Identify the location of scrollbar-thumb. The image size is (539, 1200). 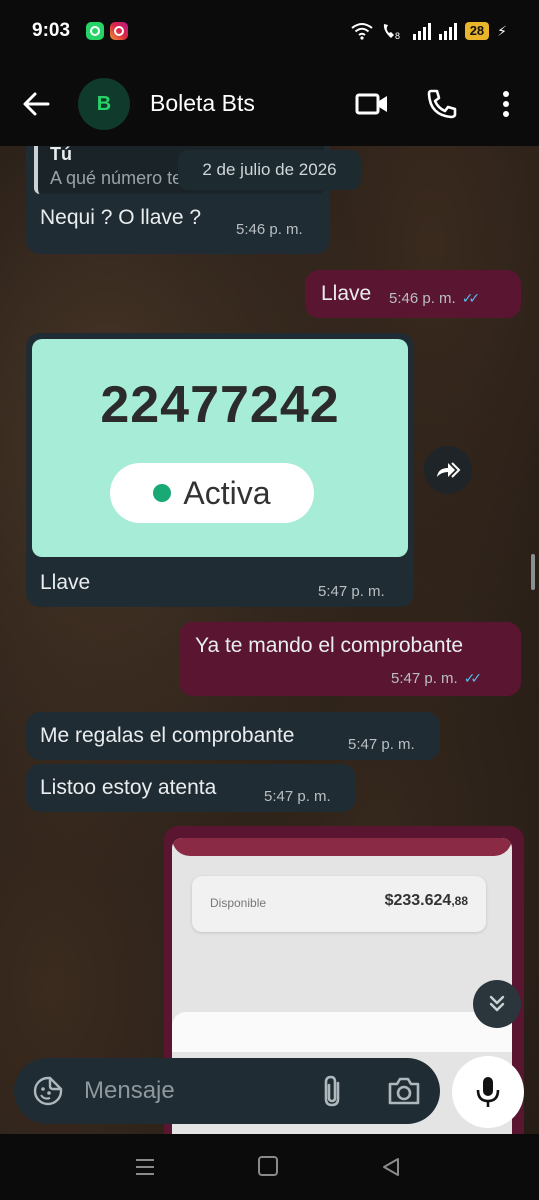
(533, 572).